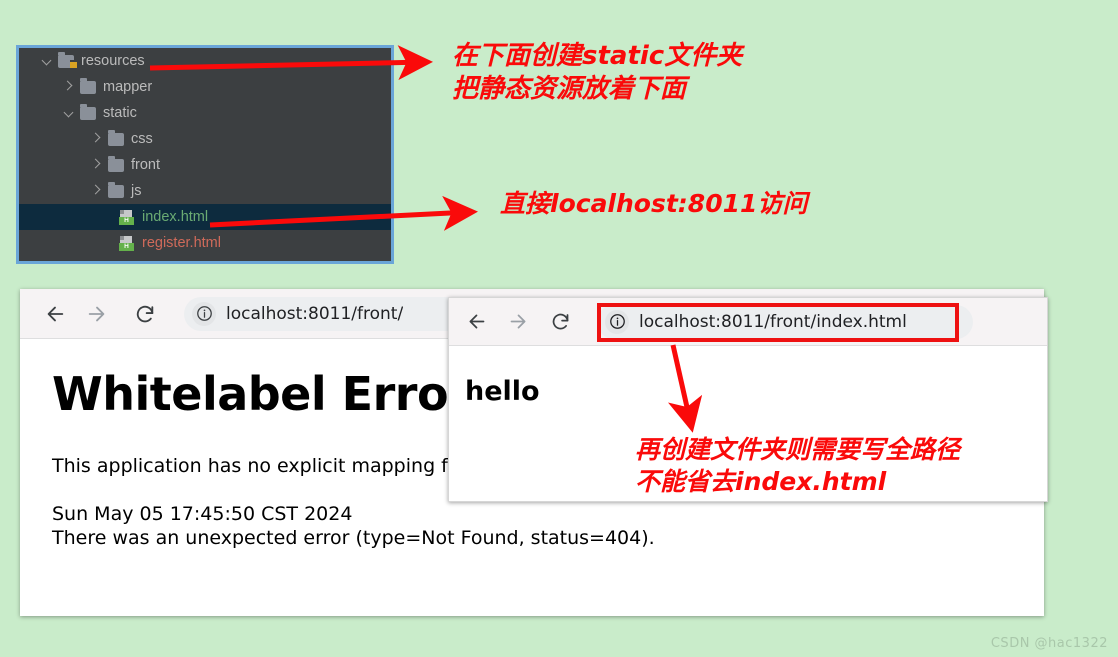  Describe the element at coordinates (205, 87) in the screenshot. I see `tree-row: mapper` at that location.